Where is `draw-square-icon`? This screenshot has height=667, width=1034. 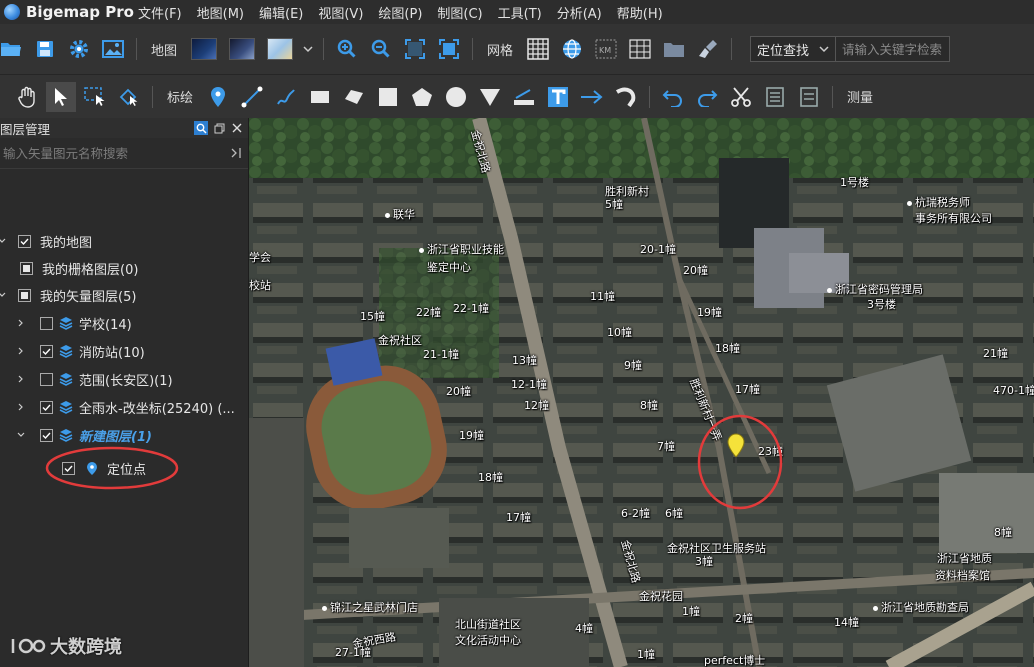 draw-square-icon is located at coordinates (388, 97).